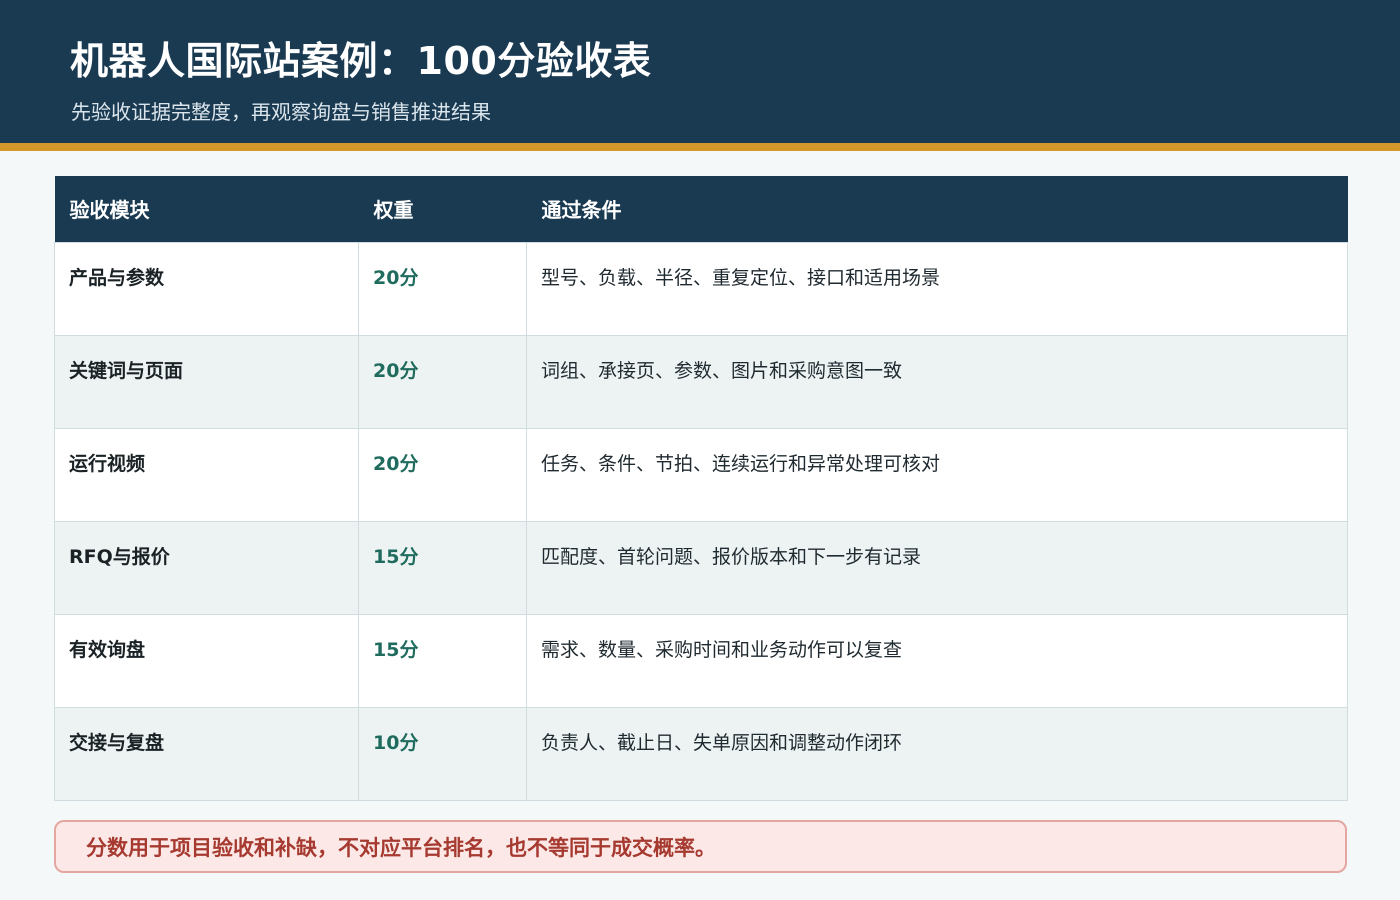  I want to click on module-cell: 有效询盘, so click(206, 660).